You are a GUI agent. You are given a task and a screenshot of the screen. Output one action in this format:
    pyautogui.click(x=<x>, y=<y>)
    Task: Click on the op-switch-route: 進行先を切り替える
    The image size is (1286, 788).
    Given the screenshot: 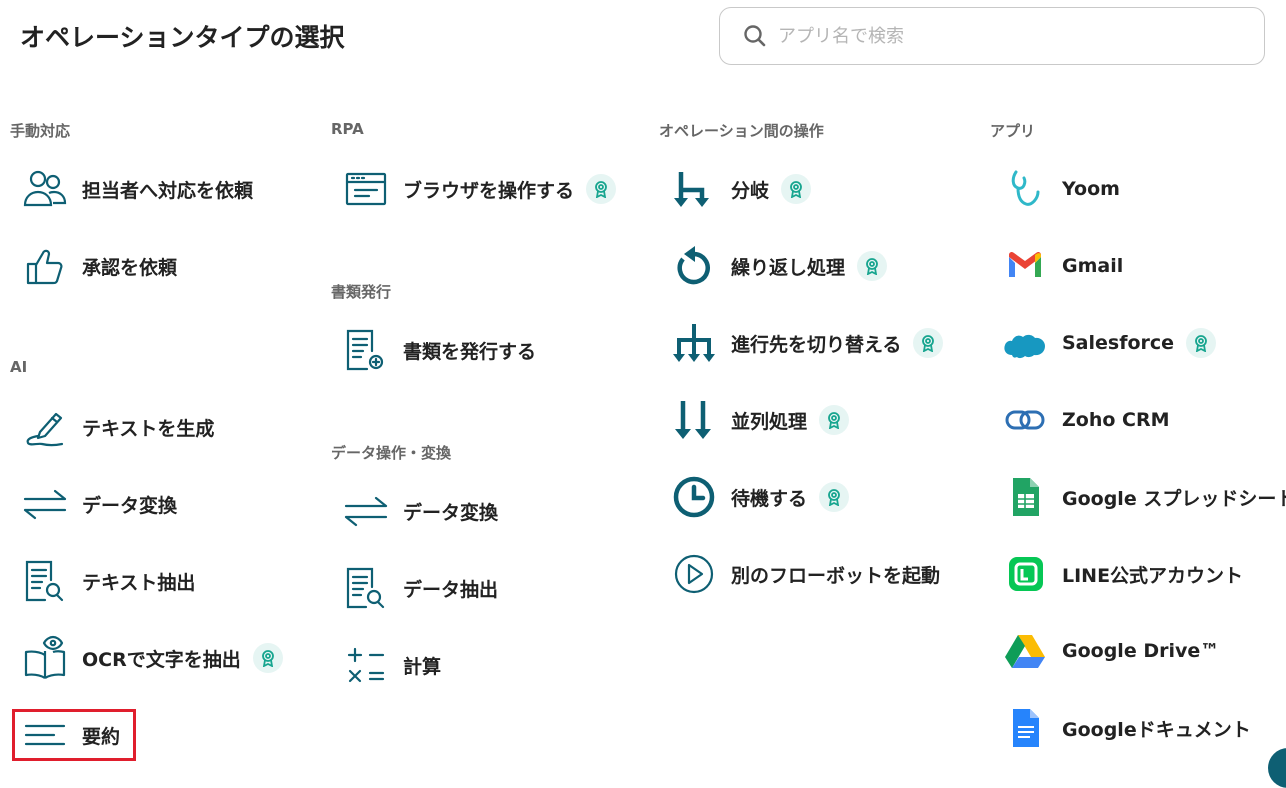 What is the action you would take?
    pyautogui.click(x=807, y=343)
    